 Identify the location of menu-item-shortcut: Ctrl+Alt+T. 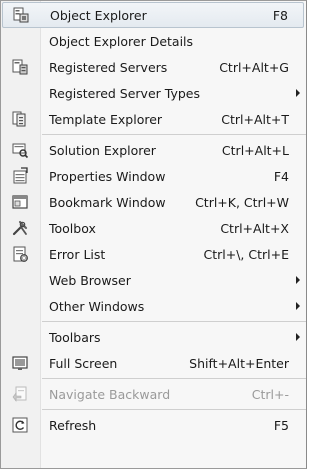
(255, 119).